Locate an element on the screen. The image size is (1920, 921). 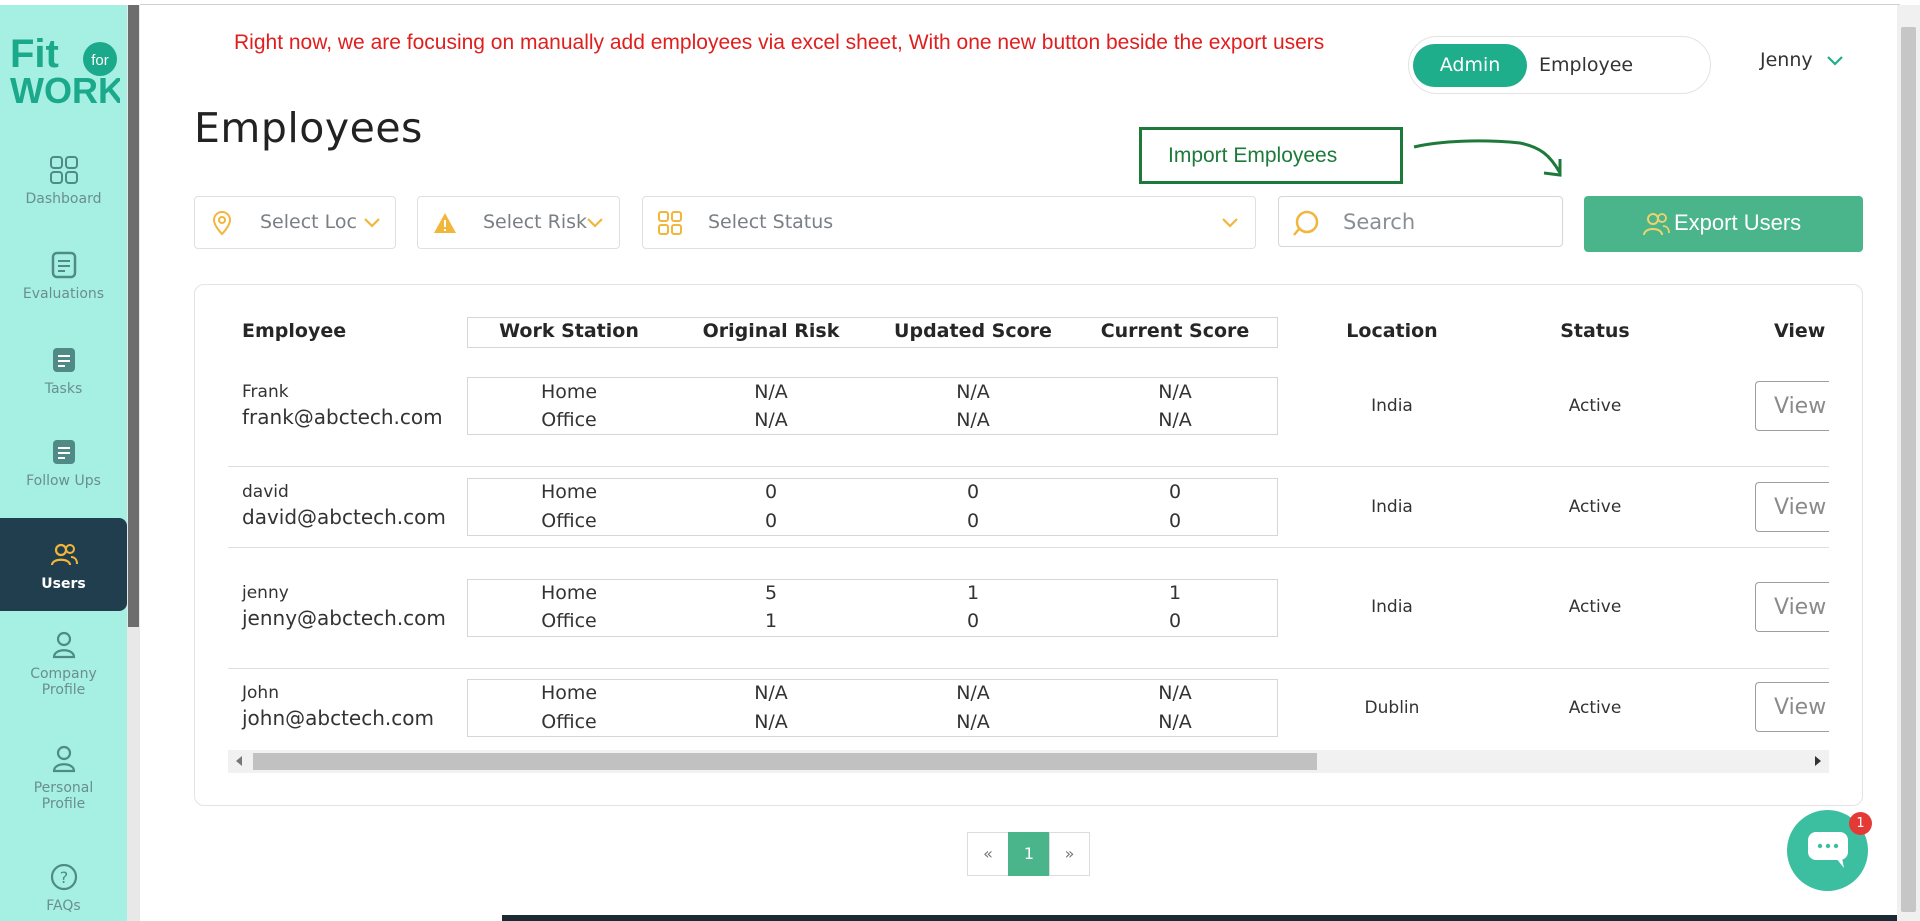
users-icon is located at coordinates (1656, 224).